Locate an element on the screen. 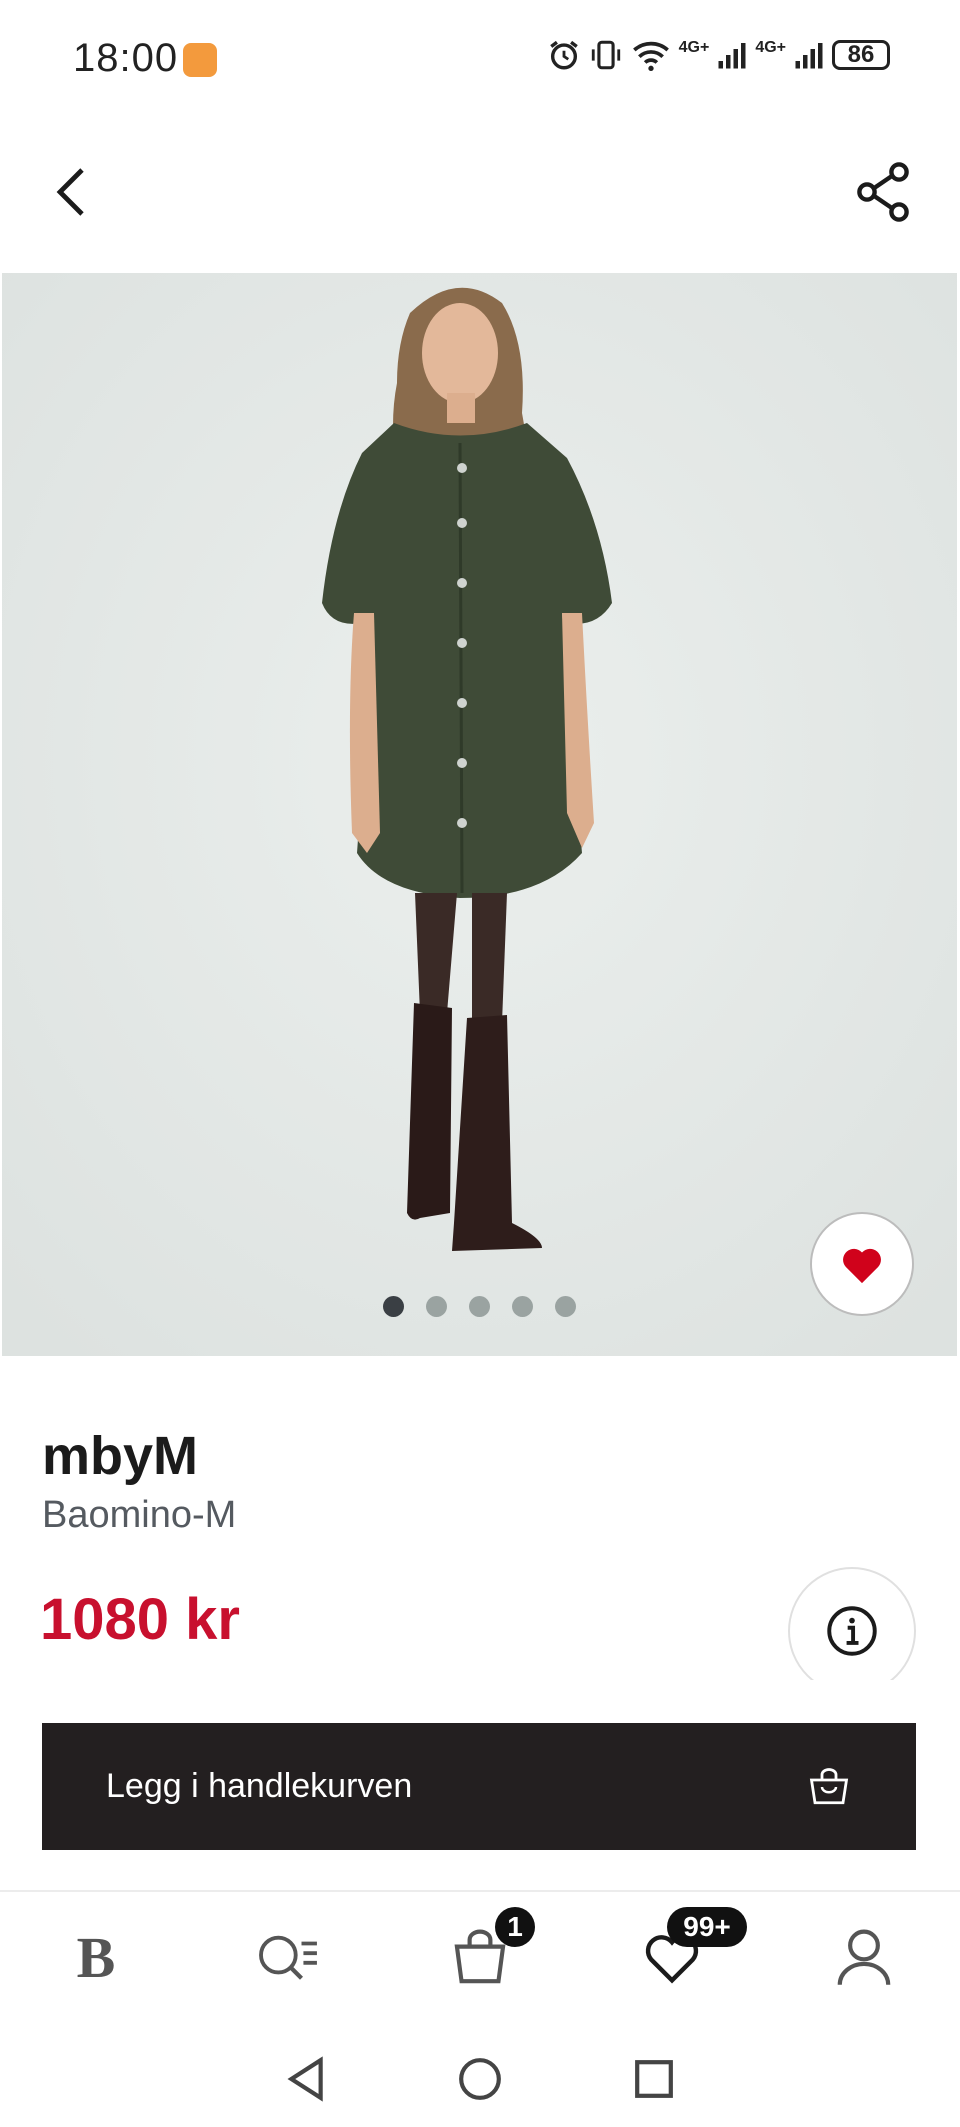 The image size is (960, 2127). profile-icon is located at coordinates (864, 1957).